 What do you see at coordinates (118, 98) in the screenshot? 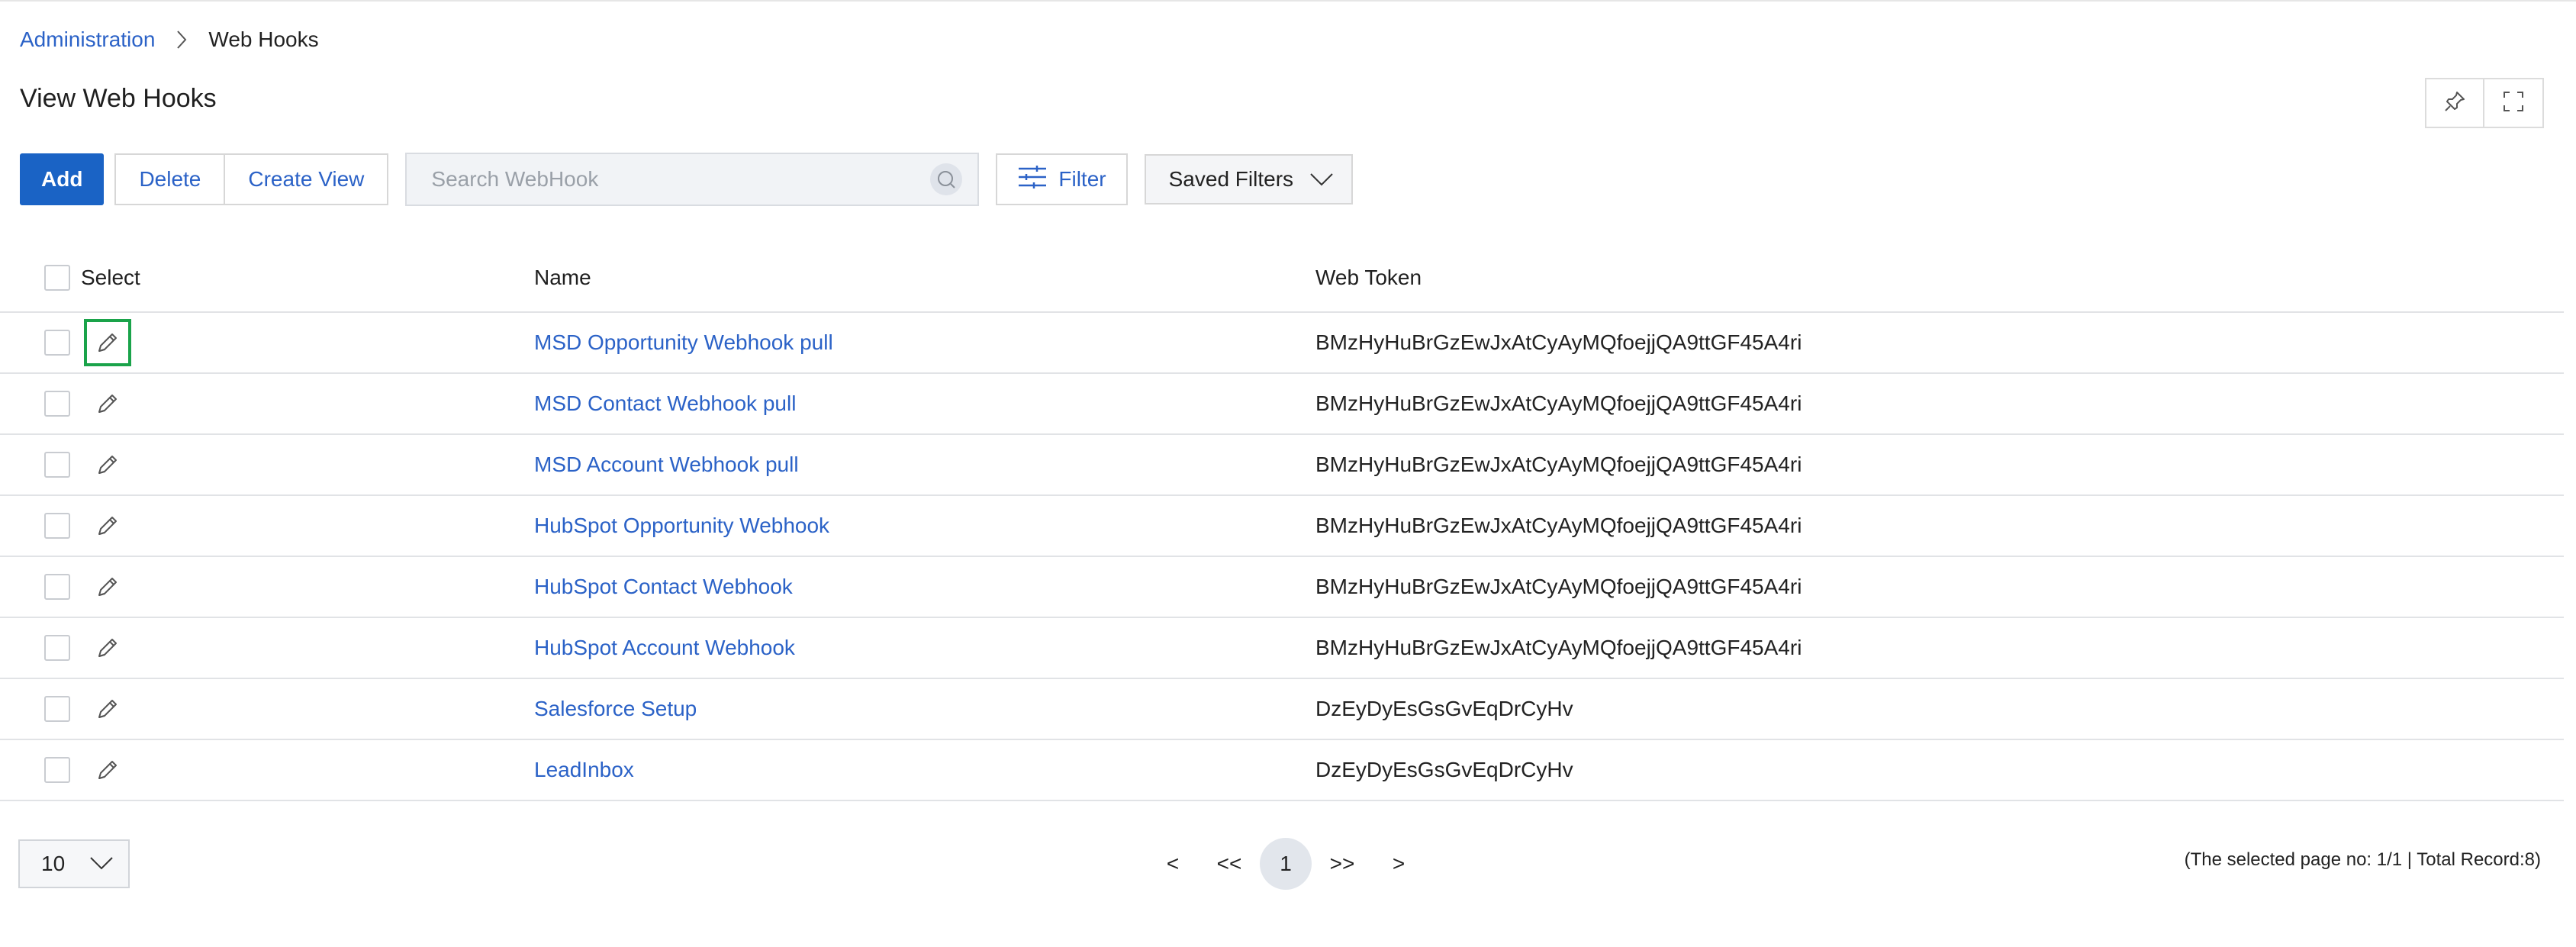
I see `page-title: View Web Hooks` at bounding box center [118, 98].